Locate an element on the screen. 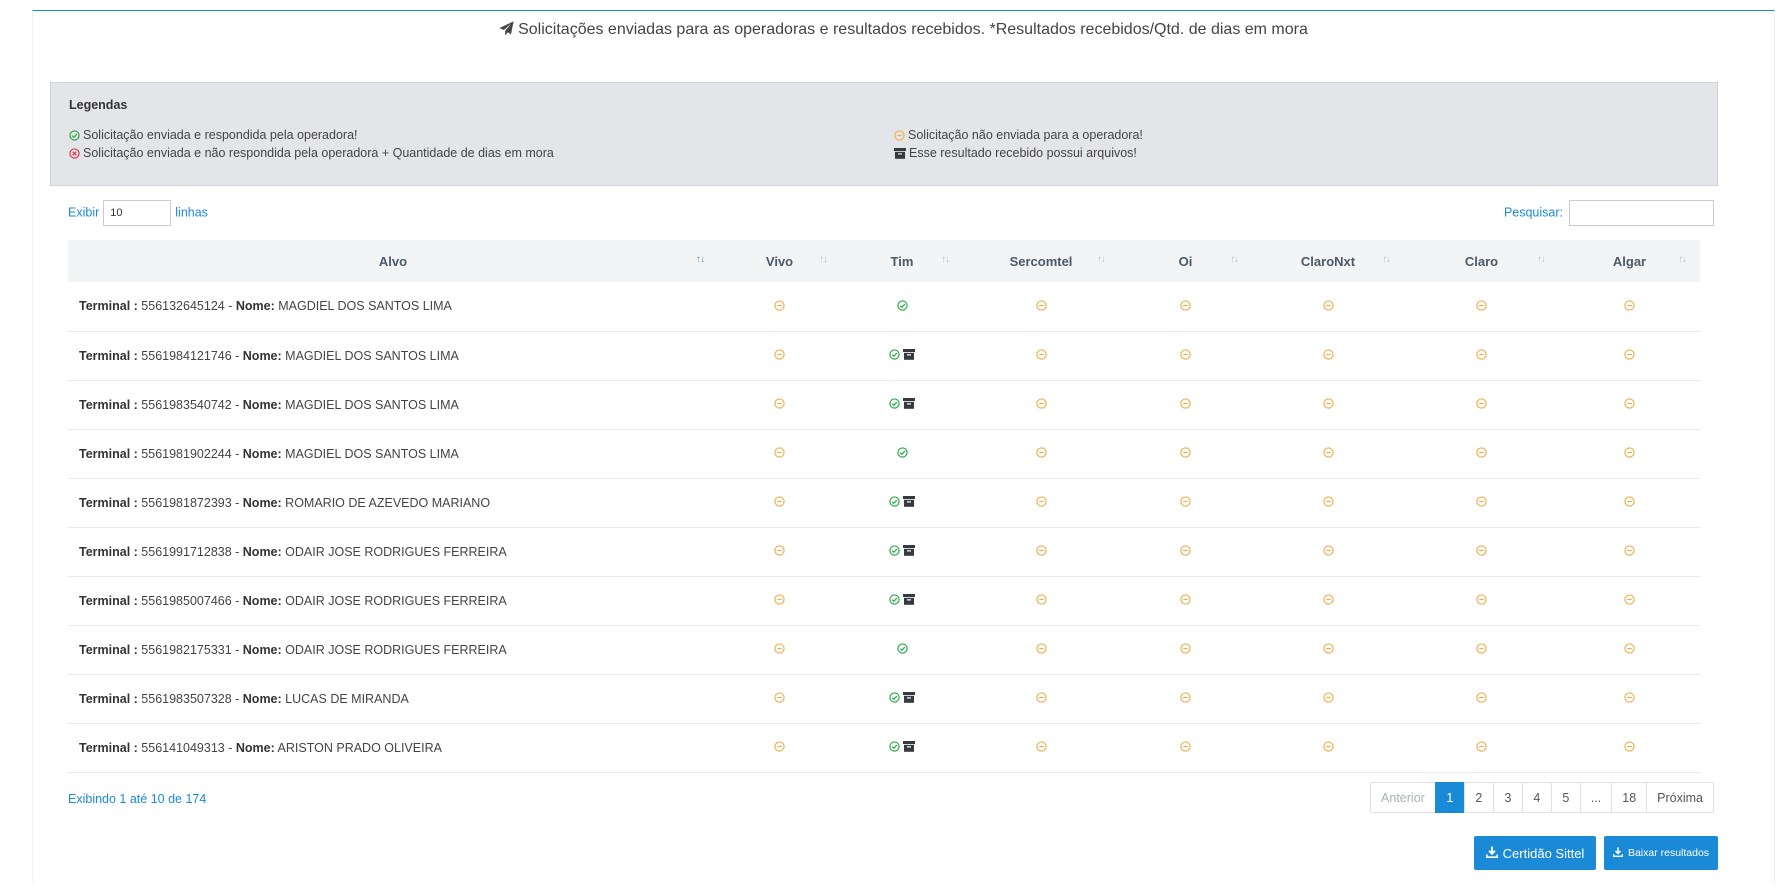 This screenshot has width=1787, height=892. name-value: MAGDIEL DOS SANTOS LIMA is located at coordinates (372, 355).